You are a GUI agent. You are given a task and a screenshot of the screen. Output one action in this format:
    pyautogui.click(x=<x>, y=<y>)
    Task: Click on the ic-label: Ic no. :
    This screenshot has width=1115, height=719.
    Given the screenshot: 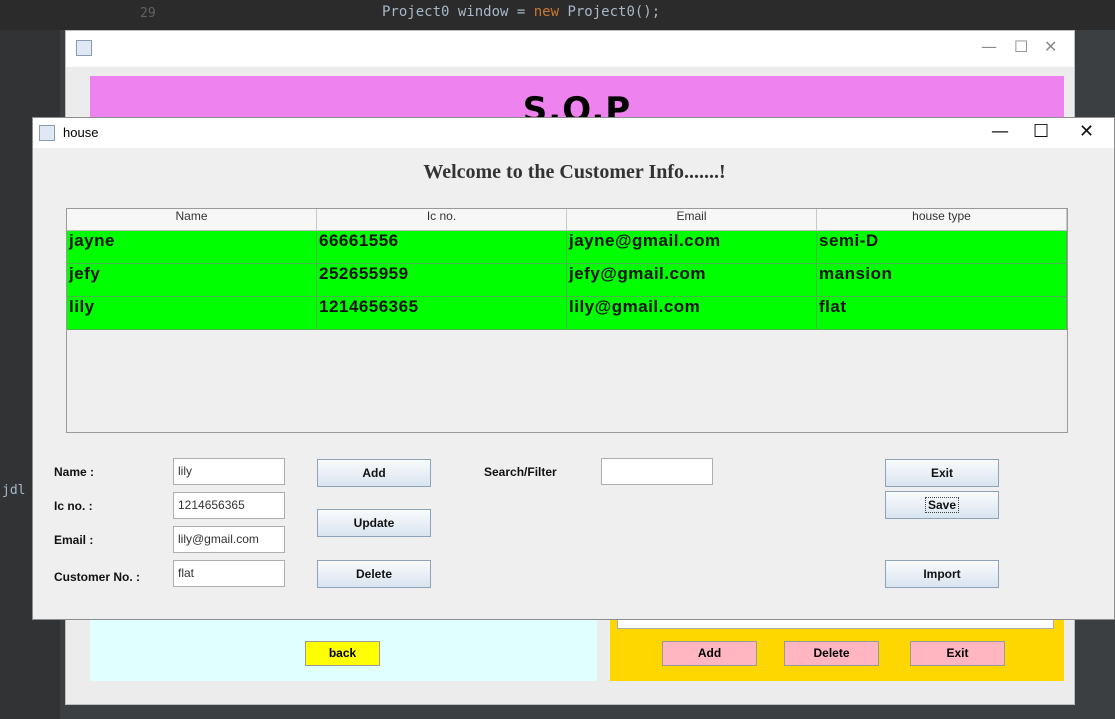 What is the action you would take?
    pyautogui.click(x=73, y=506)
    